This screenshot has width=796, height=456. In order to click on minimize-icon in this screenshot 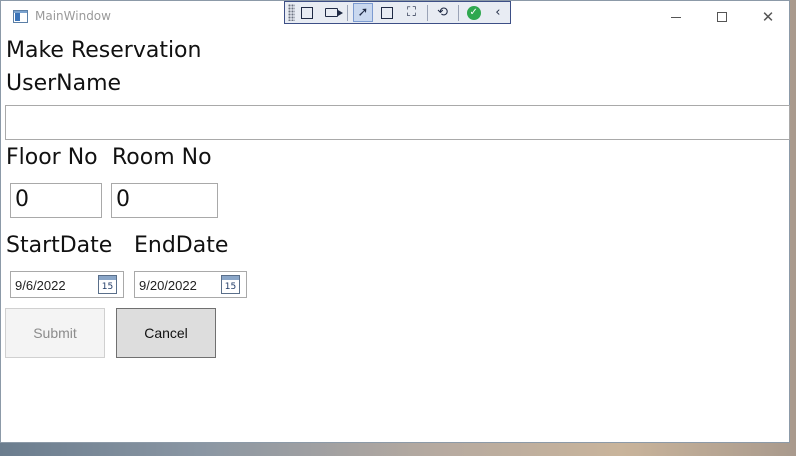, I will do `click(676, 17)`.